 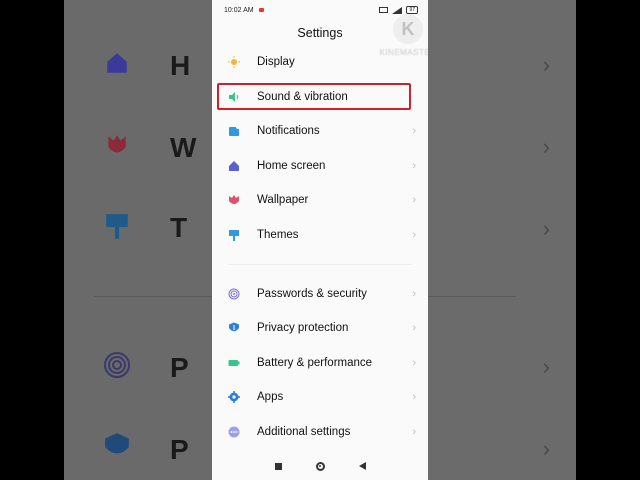 I want to click on settings-item-label: Apps, so click(x=270, y=397).